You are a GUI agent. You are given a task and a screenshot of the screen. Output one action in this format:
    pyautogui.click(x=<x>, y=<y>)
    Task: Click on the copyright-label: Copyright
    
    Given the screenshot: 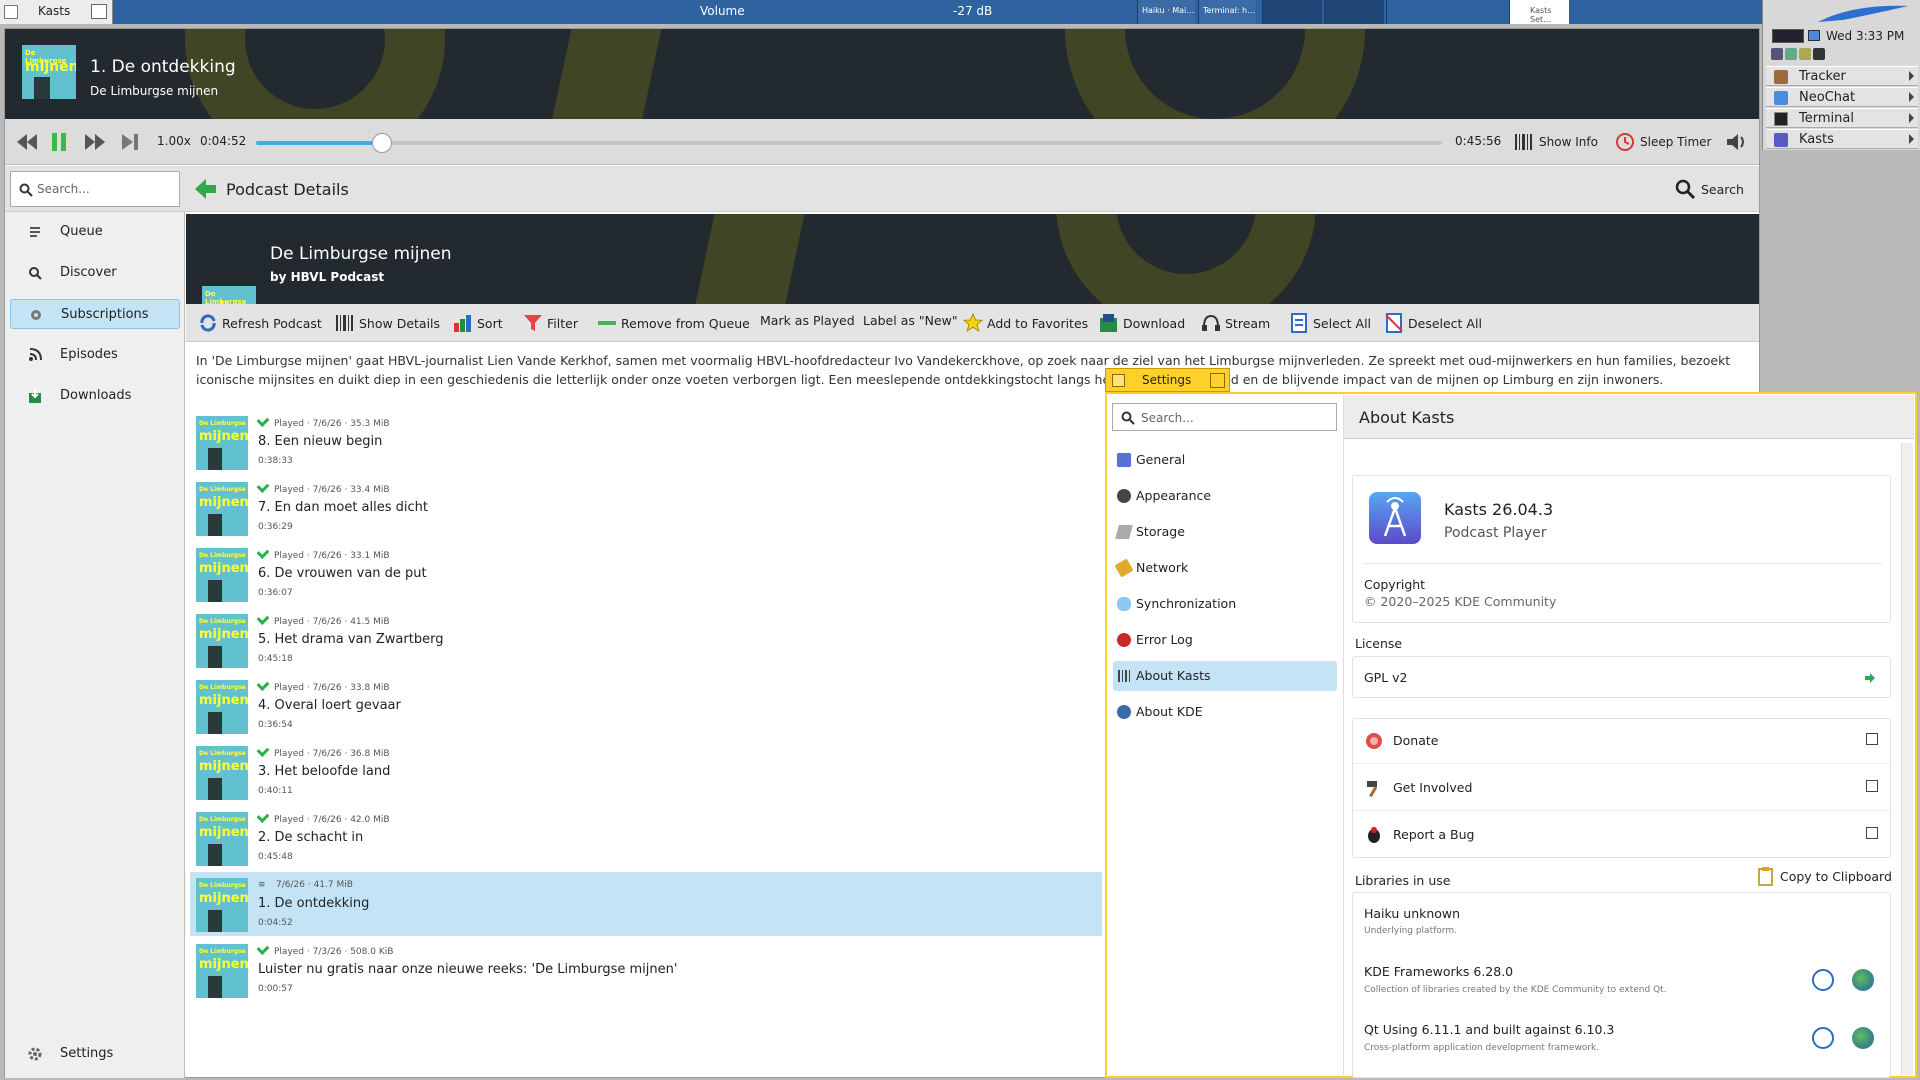 What is the action you would take?
    pyautogui.click(x=1395, y=584)
    